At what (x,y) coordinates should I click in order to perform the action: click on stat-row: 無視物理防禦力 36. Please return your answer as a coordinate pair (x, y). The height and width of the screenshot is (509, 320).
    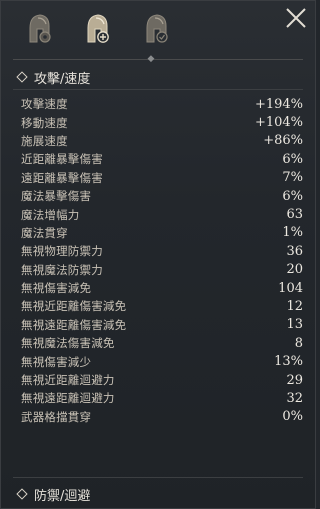
    Looking at the image, I should click on (162, 251).